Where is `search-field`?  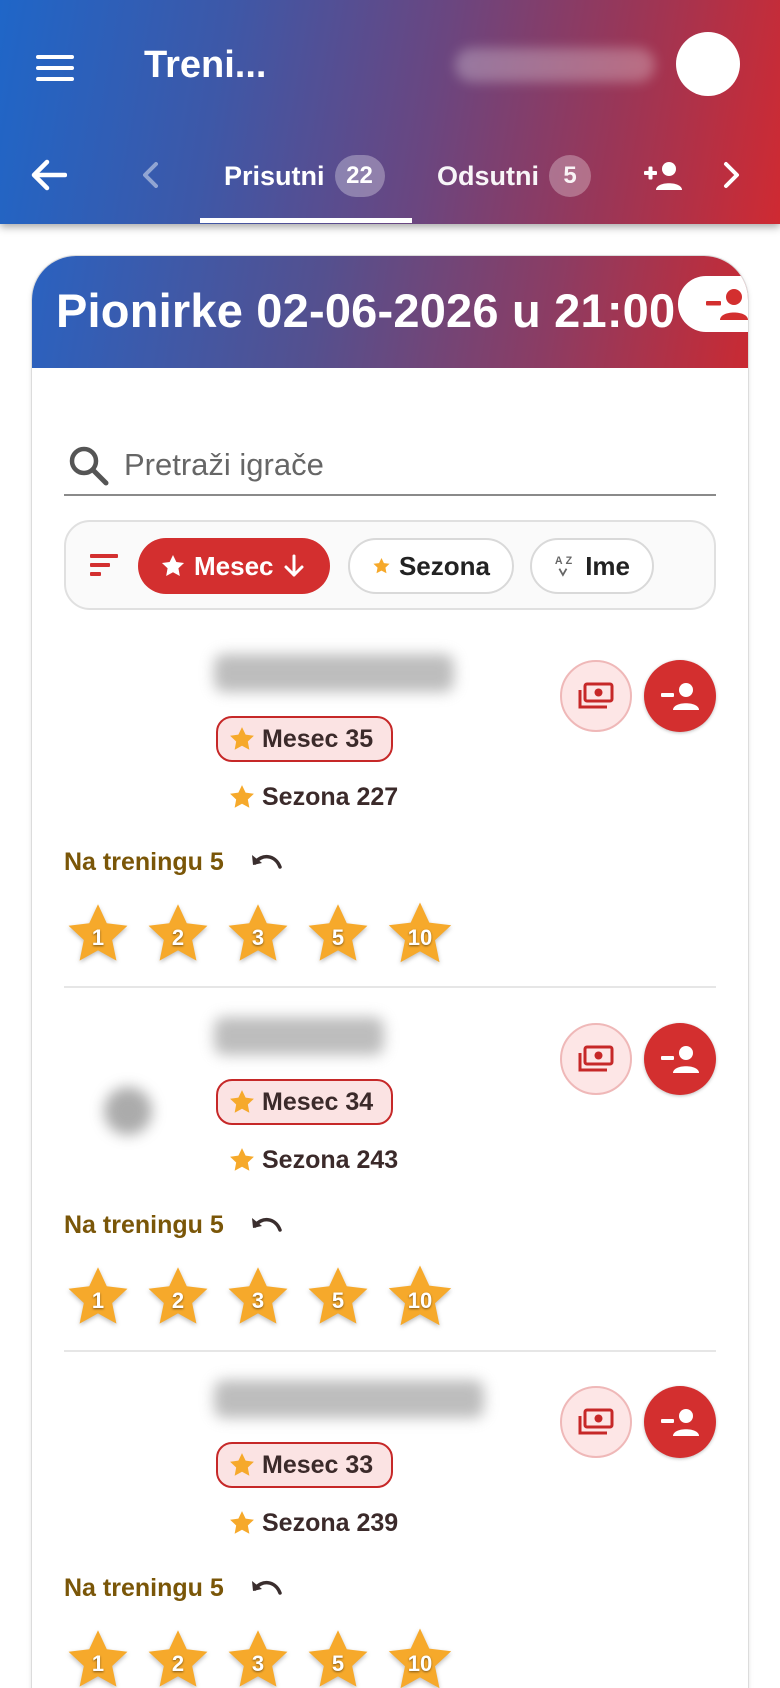 search-field is located at coordinates (390, 466).